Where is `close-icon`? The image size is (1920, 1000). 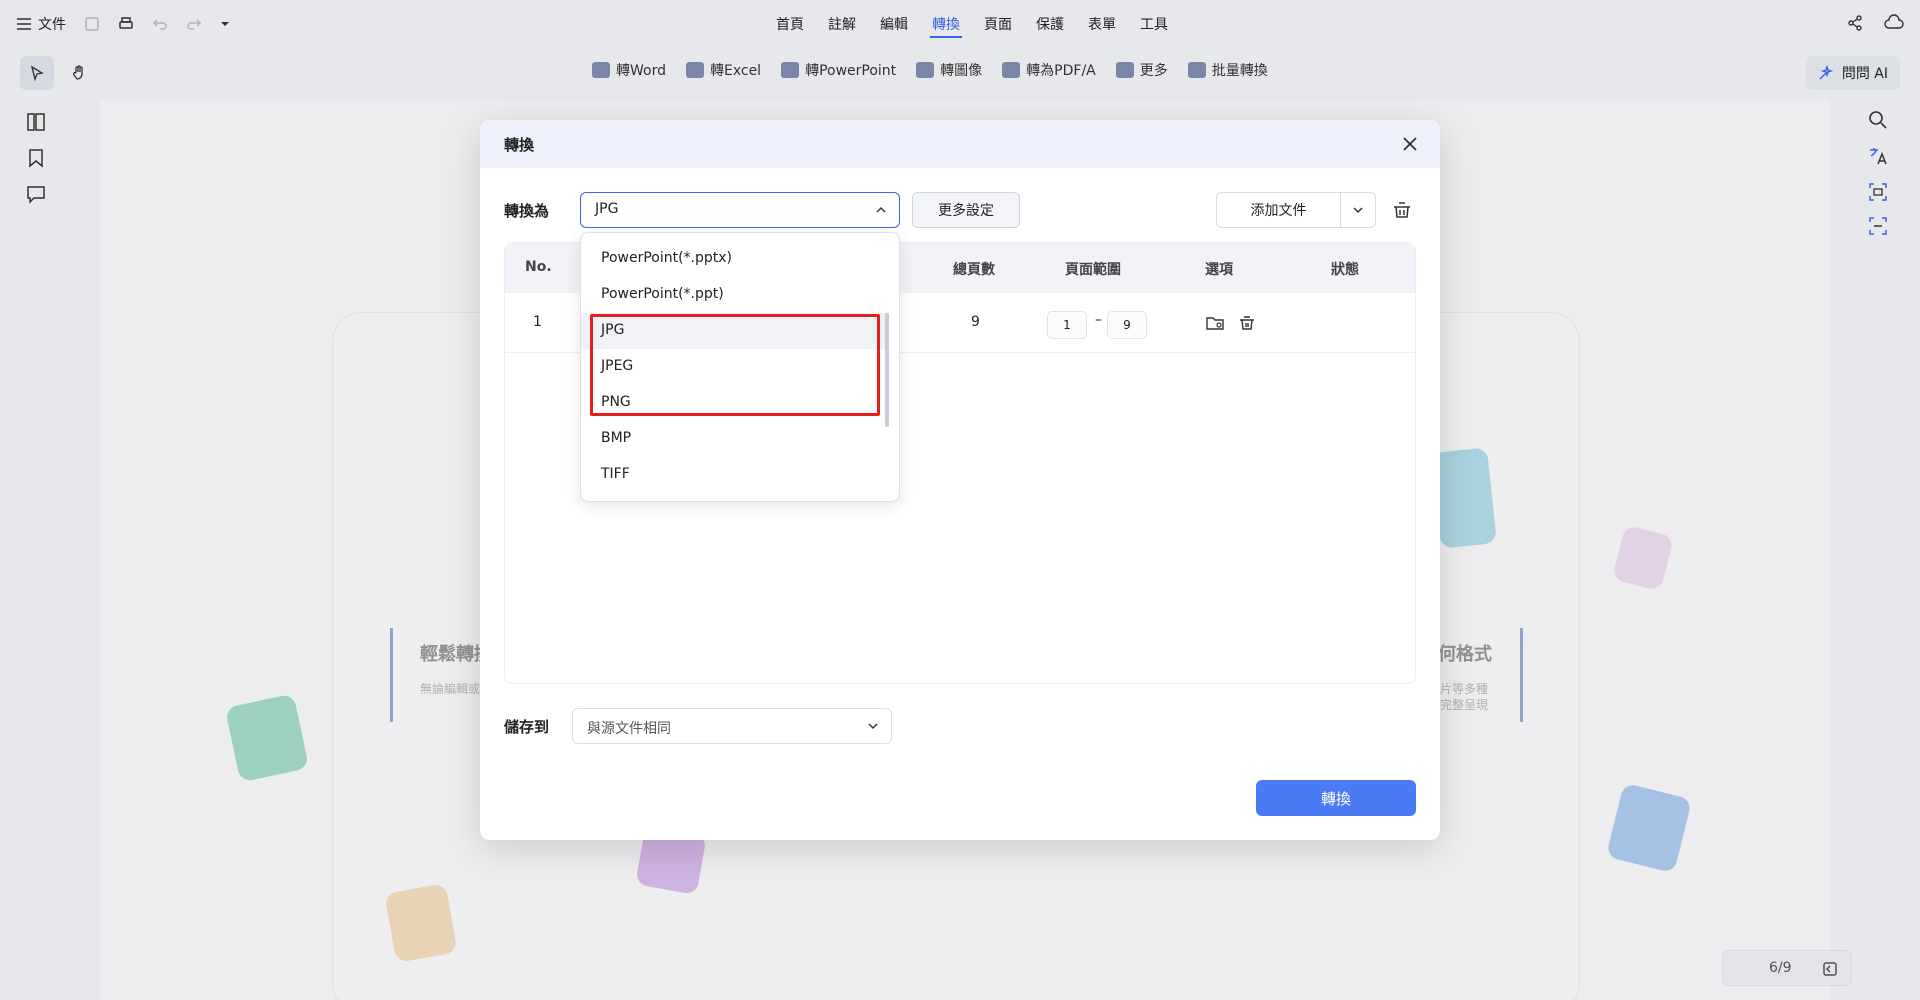 close-icon is located at coordinates (1410, 144).